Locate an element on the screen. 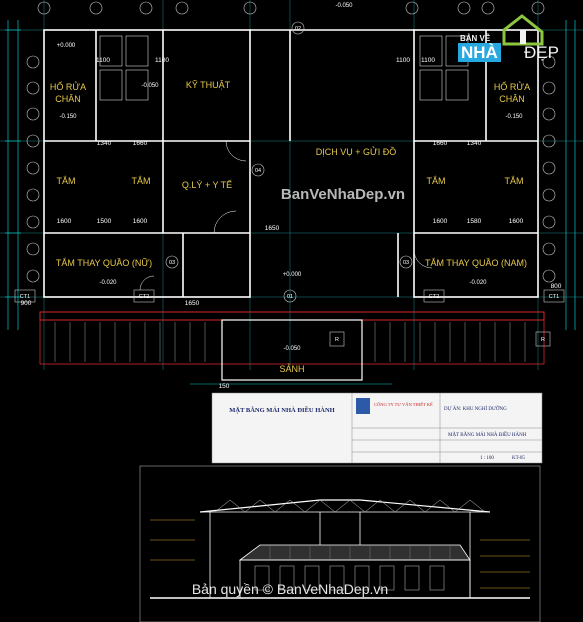  dimension-text: 1580 is located at coordinates (474, 221).